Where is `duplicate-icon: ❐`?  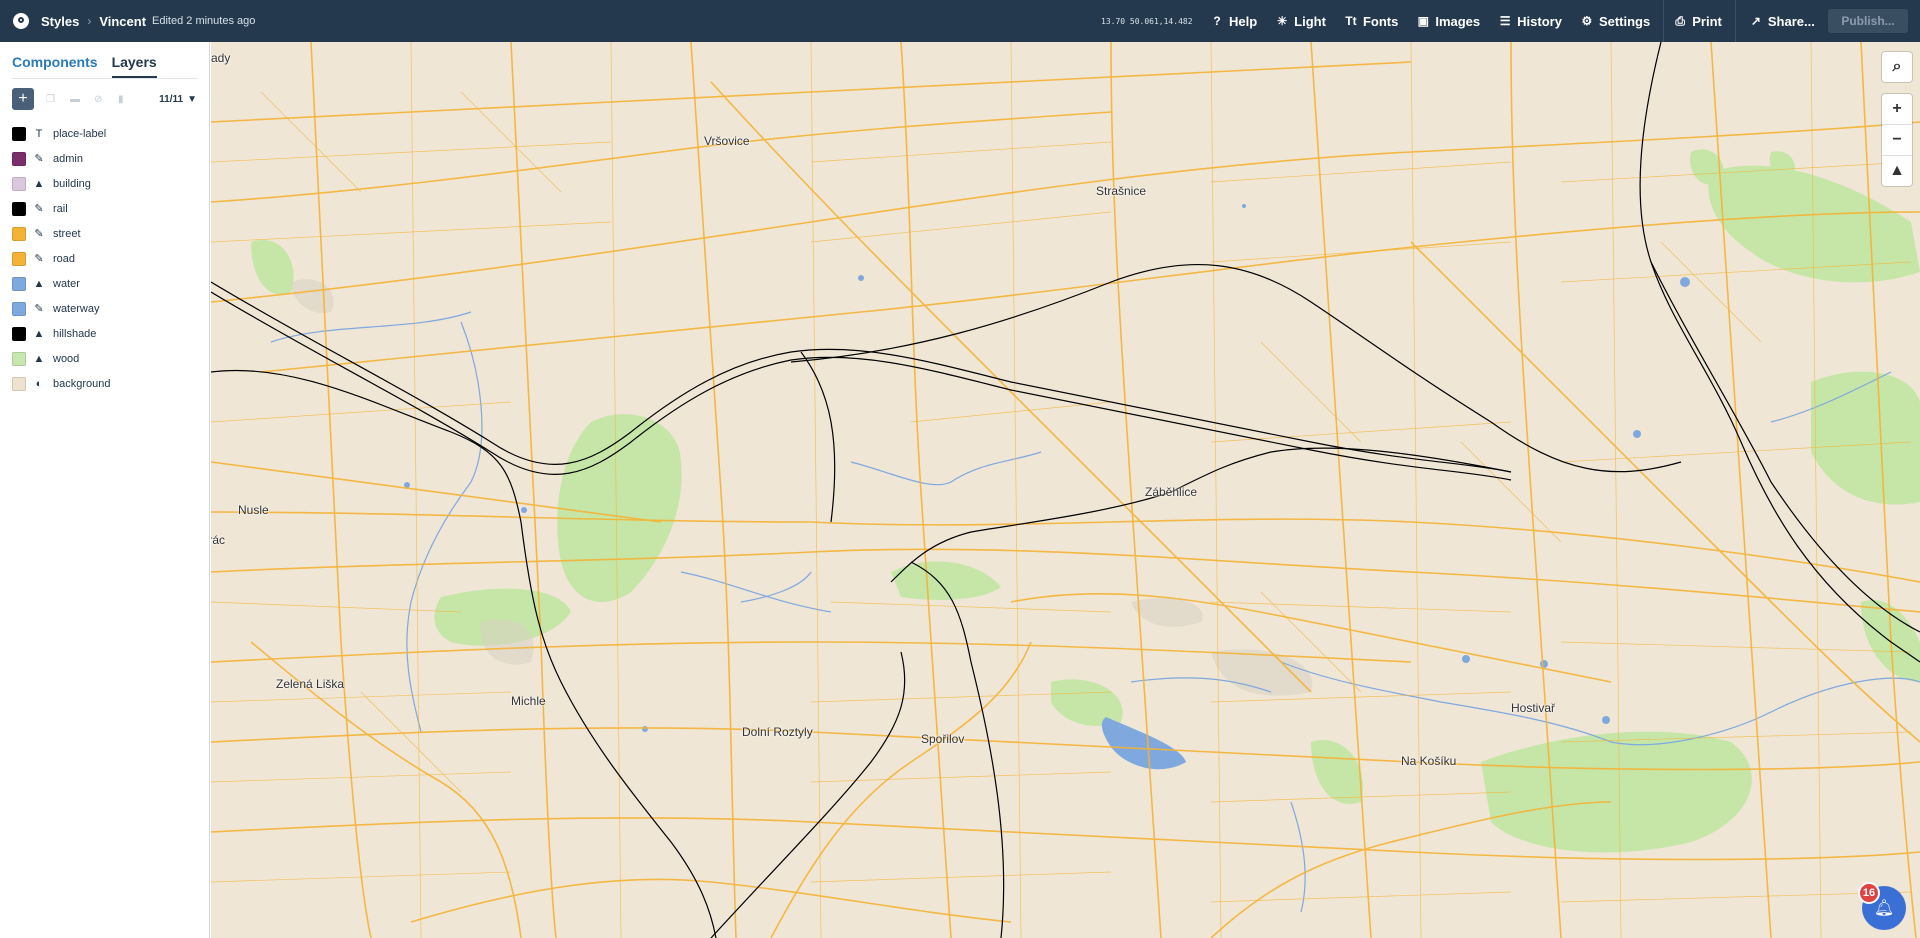
duplicate-icon: ❐ is located at coordinates (52, 99).